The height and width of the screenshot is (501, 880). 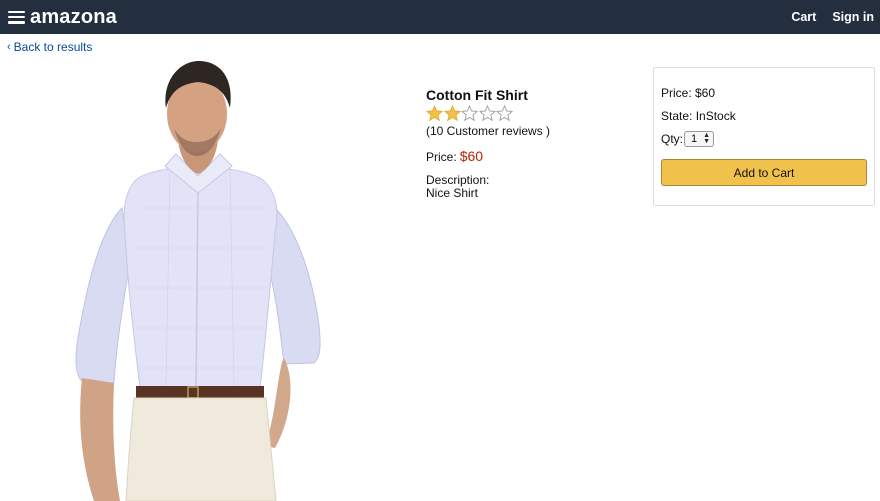 What do you see at coordinates (53, 47) in the screenshot?
I see `back-to-results-label: Back to results` at bounding box center [53, 47].